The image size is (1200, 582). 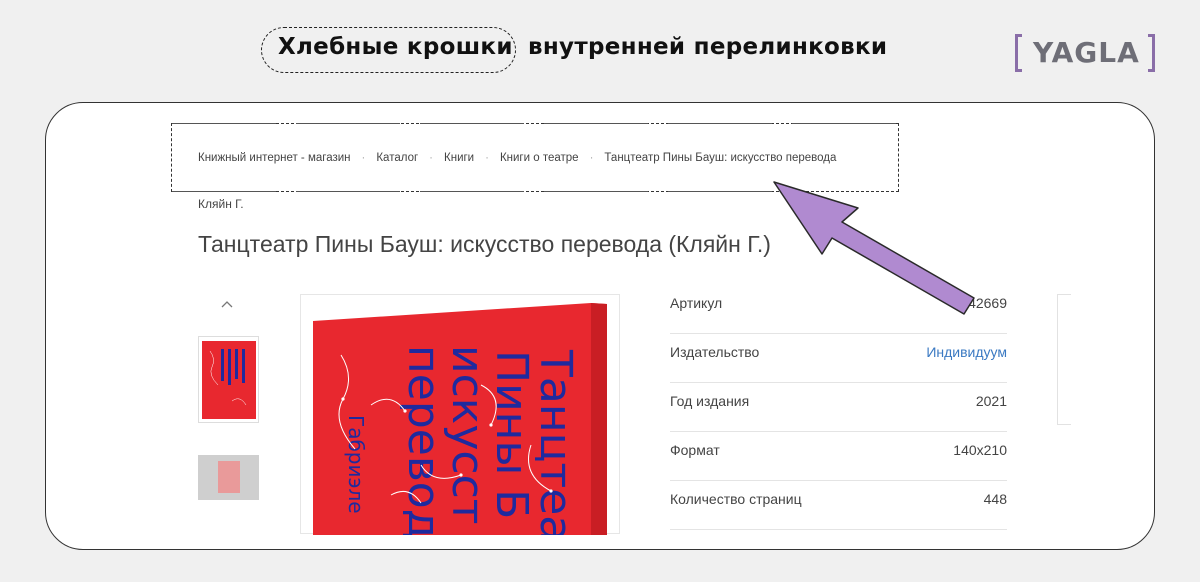 What do you see at coordinates (966, 352) in the screenshot?
I see `publisher-link: Индивидуум` at bounding box center [966, 352].